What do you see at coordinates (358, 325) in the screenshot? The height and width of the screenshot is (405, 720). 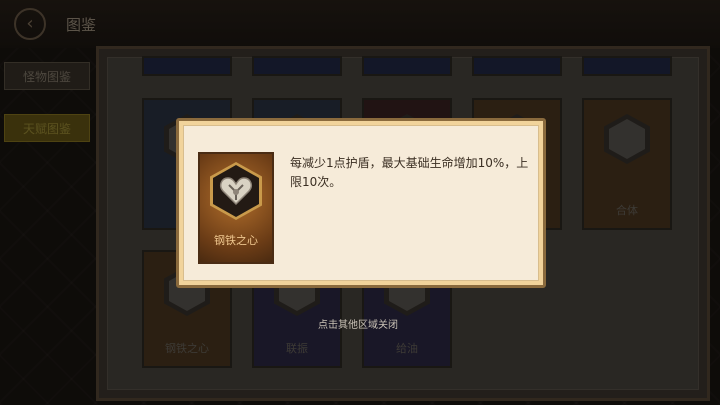 I see `close-hint: 点击其他区域关闭` at bounding box center [358, 325].